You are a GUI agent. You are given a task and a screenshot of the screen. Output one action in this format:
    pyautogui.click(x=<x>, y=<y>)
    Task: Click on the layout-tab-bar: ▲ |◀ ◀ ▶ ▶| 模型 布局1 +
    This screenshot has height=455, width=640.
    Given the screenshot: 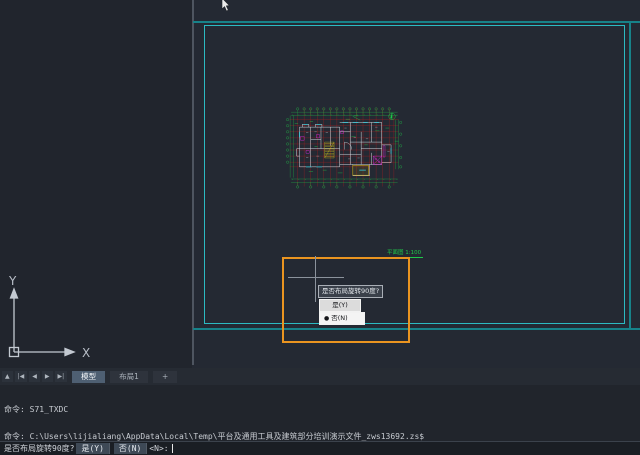 What is the action you would take?
    pyautogui.click(x=320, y=376)
    